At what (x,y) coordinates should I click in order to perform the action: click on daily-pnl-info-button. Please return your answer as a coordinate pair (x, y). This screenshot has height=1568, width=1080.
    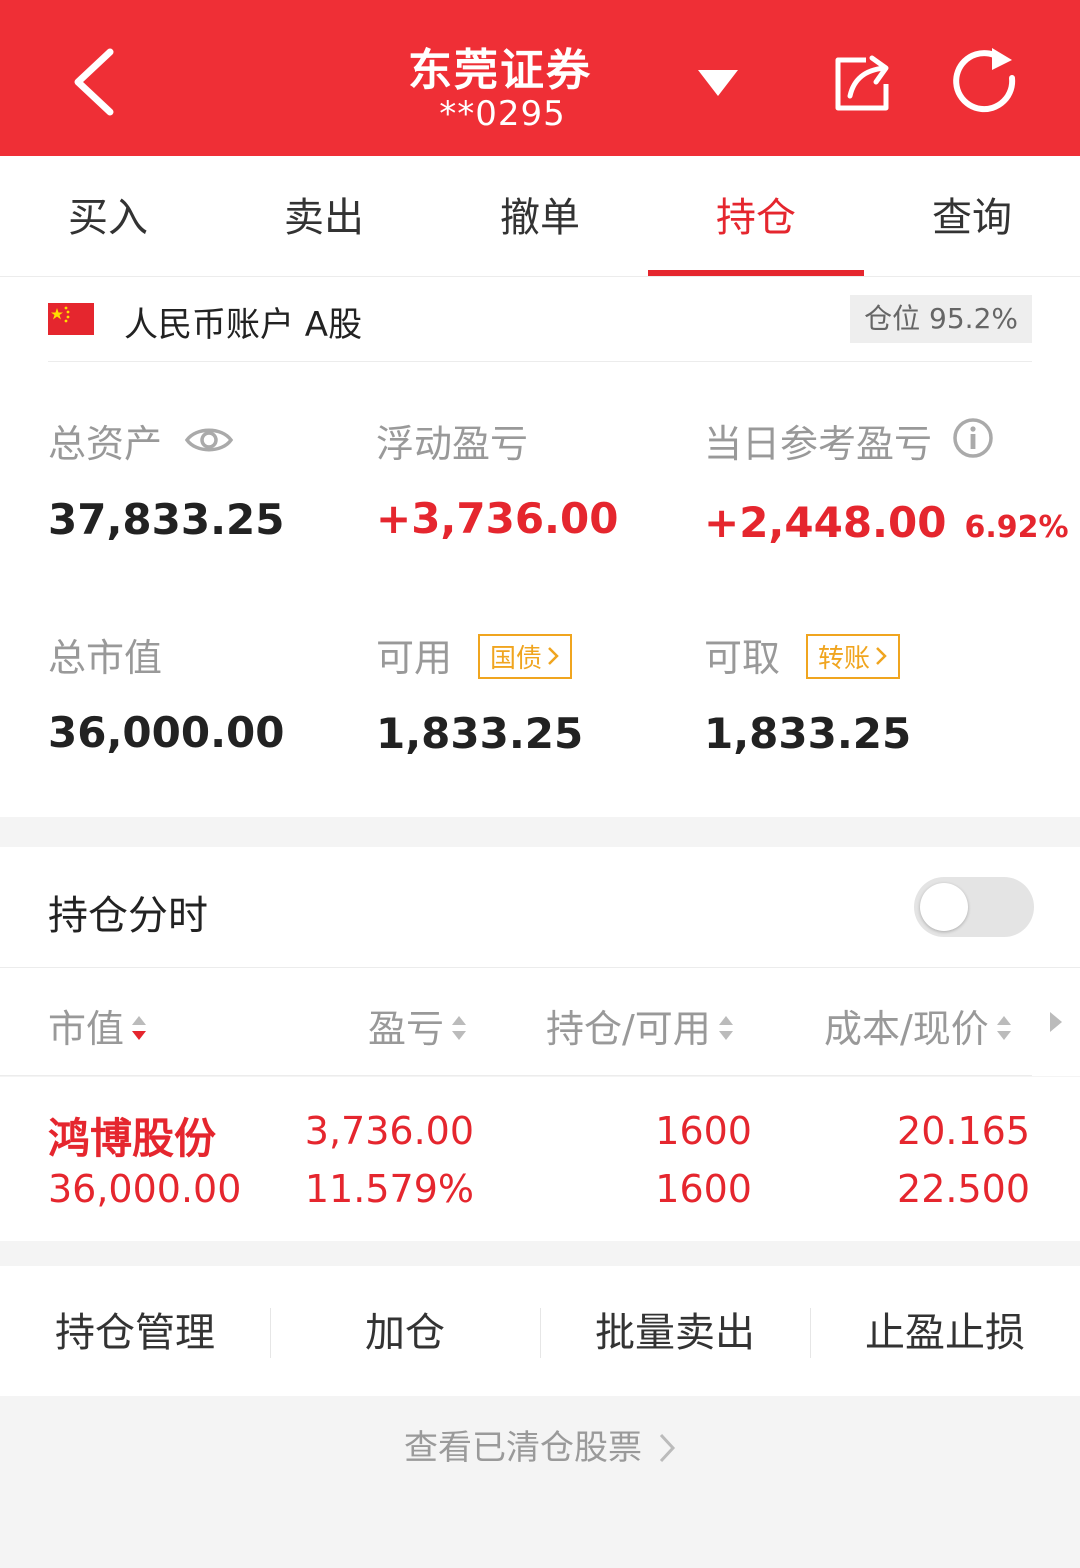
    Looking at the image, I should click on (973, 442).